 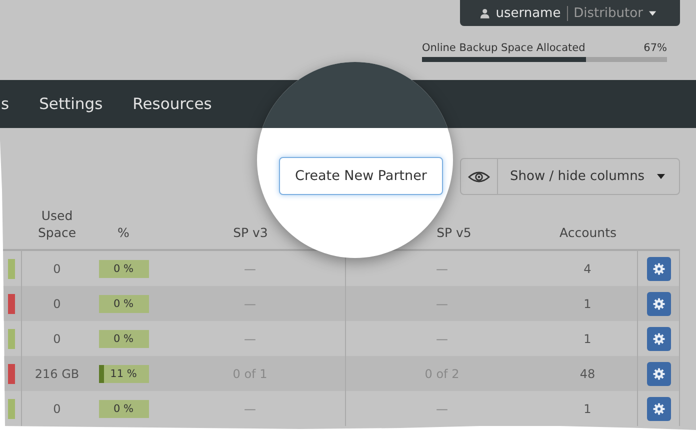 What do you see at coordinates (124, 232) in the screenshot?
I see `column-header: %` at bounding box center [124, 232].